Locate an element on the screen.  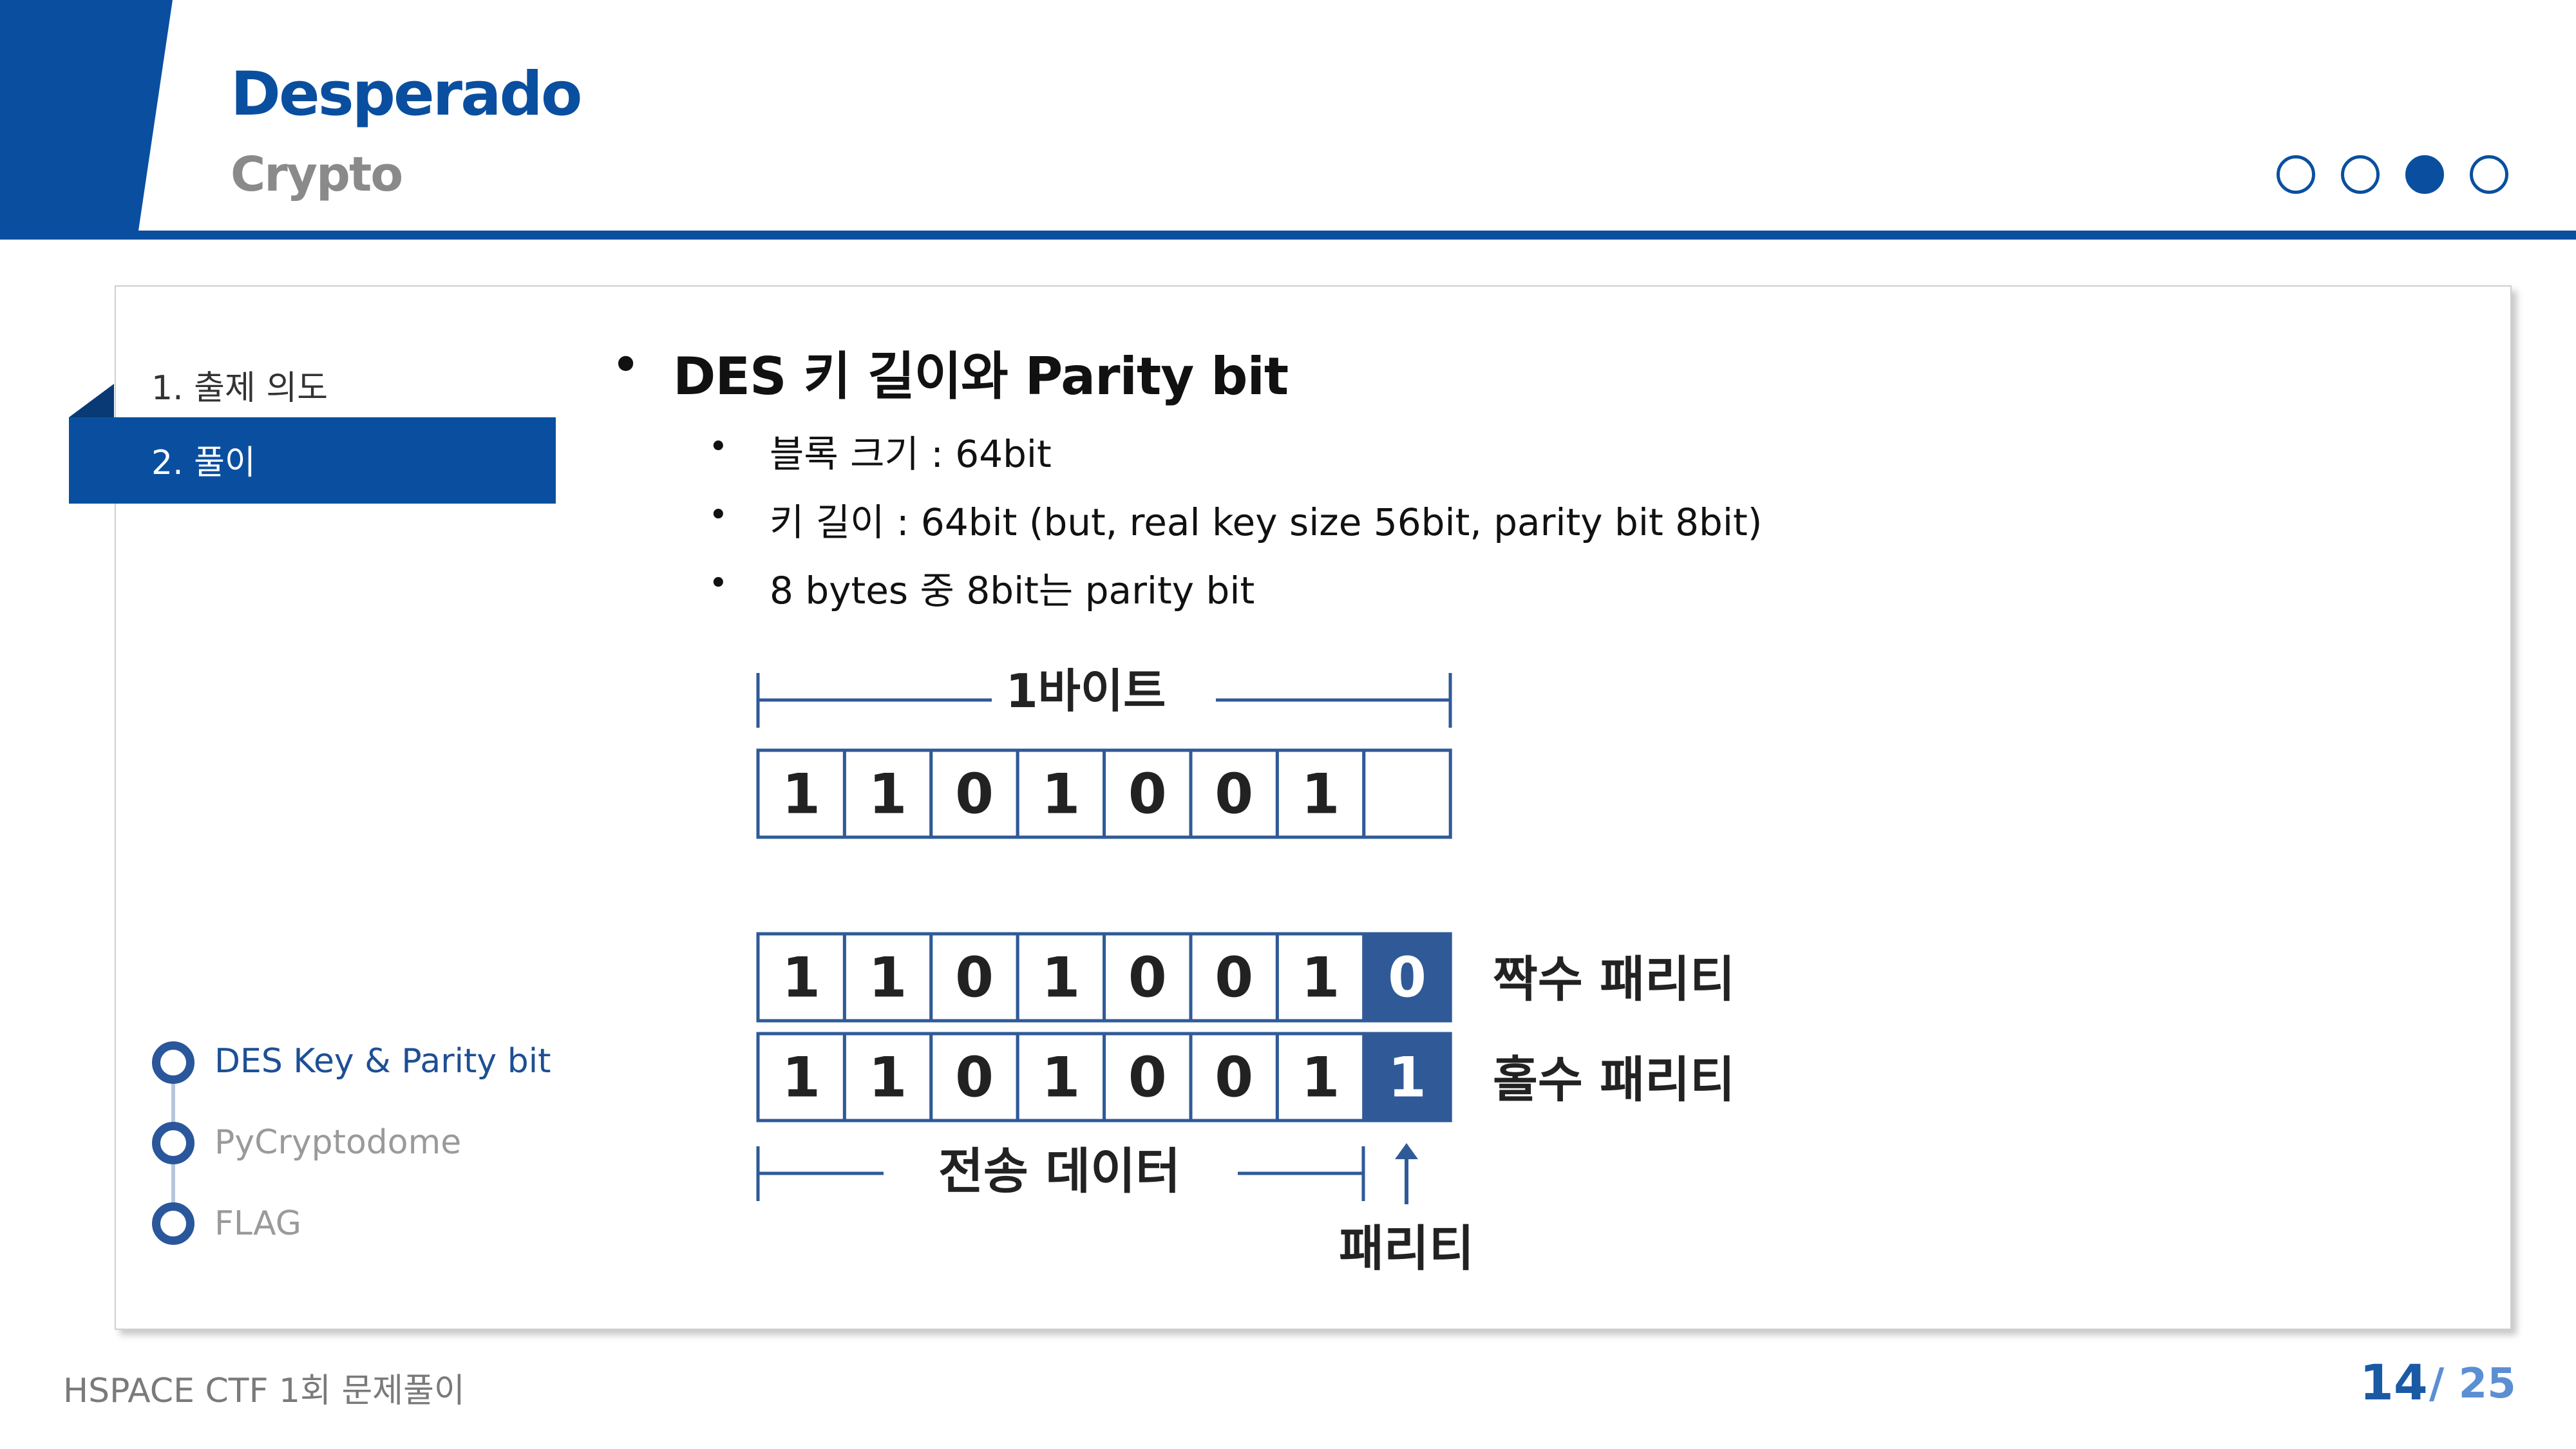
byte-label: 1바이트 is located at coordinates (1086, 691).